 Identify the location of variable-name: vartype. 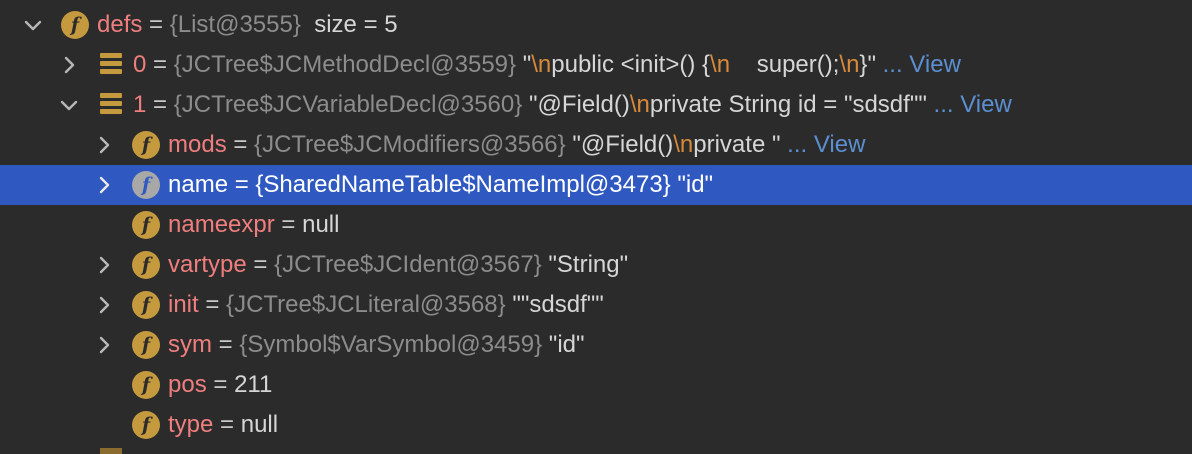
(207, 264).